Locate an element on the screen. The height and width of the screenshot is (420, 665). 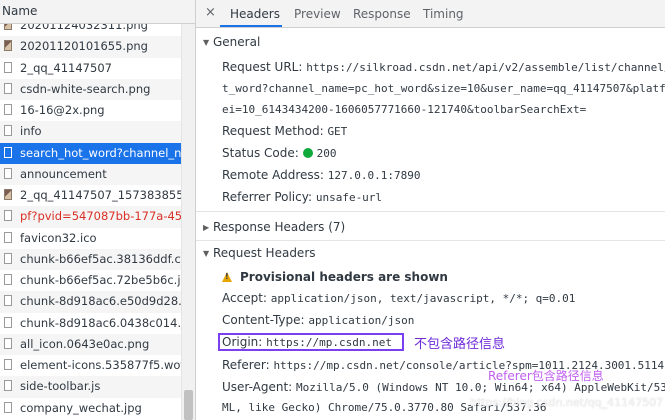
request-list-item-name: chunk-b66ef5ac.72be5b6c.js is located at coordinates (100, 280).